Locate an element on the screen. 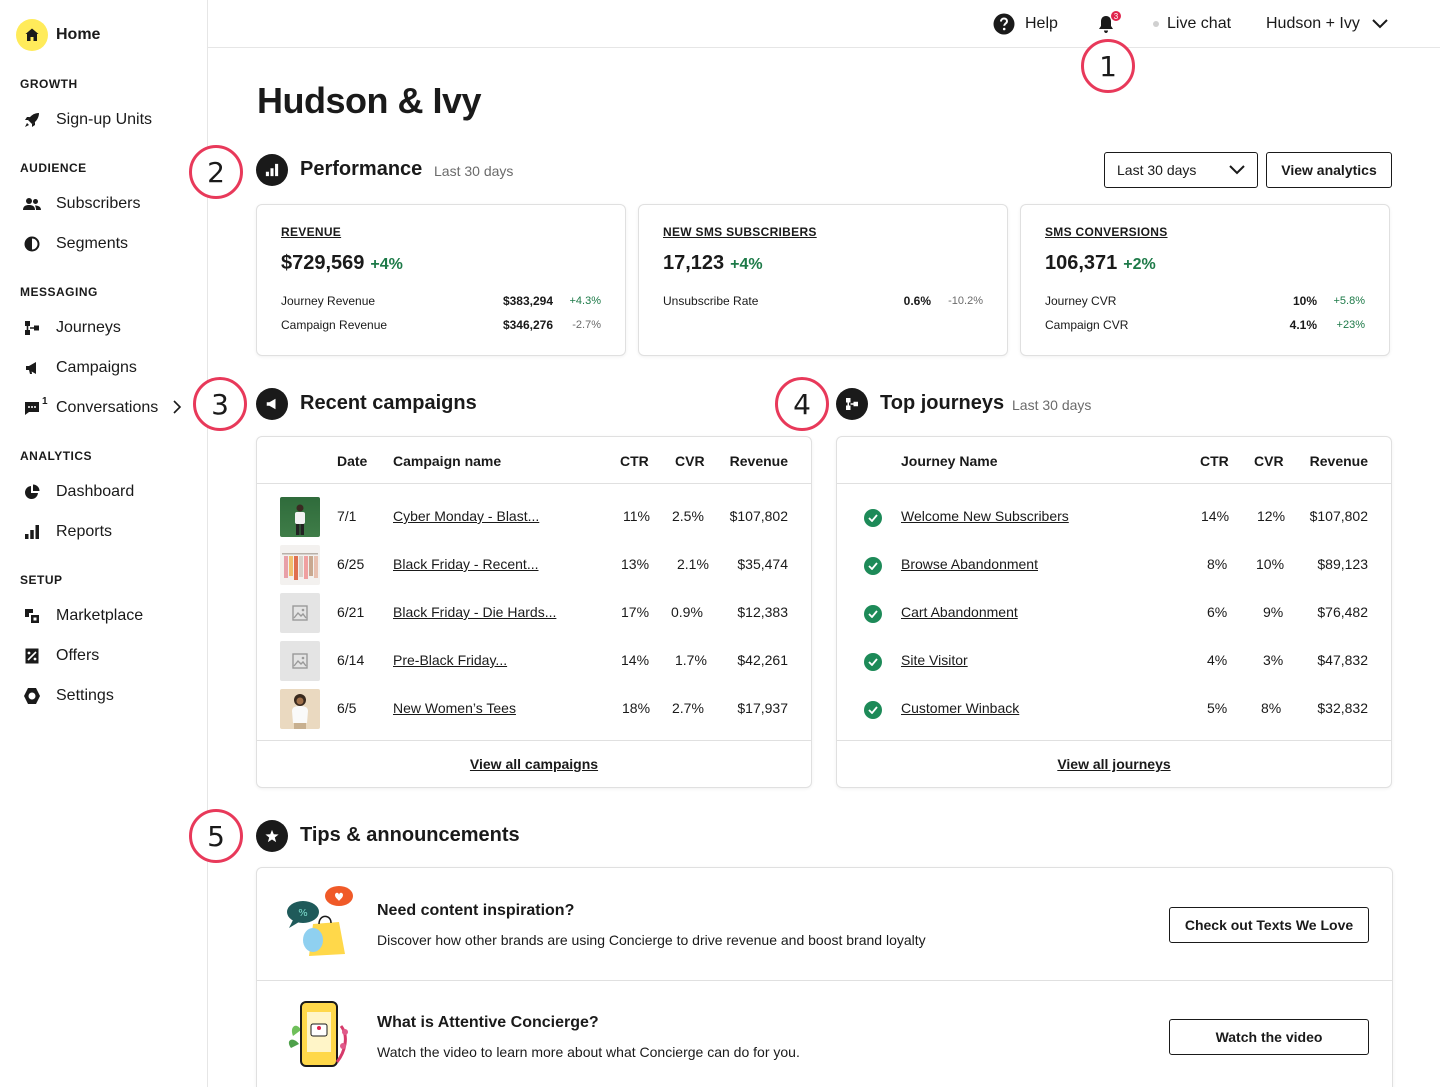 This screenshot has height=1087, width=1440. table-row: Cart Abandonment 6% 9% $76,482 is located at coordinates (1114, 613).